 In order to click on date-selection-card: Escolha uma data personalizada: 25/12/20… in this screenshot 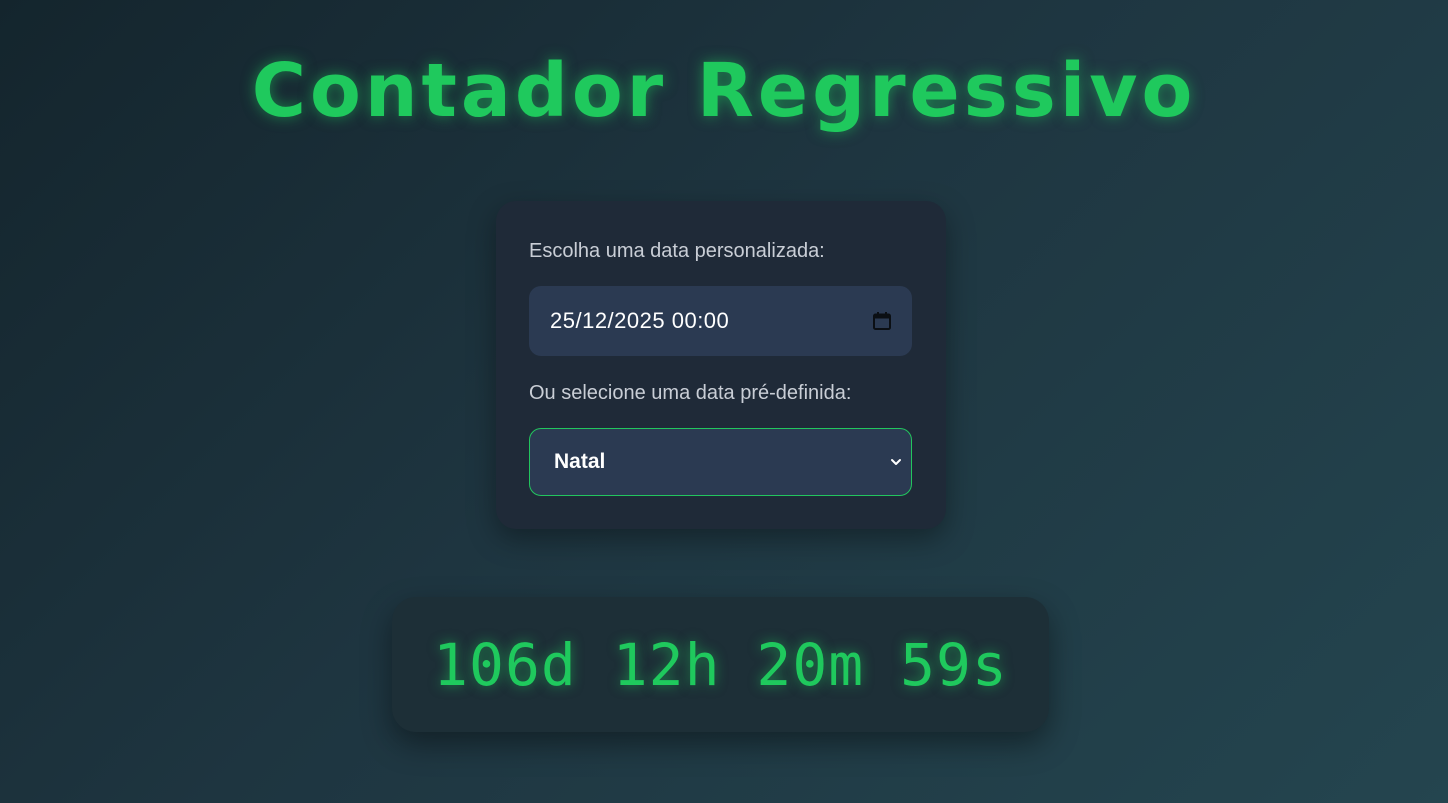, I will do `click(721, 365)`.